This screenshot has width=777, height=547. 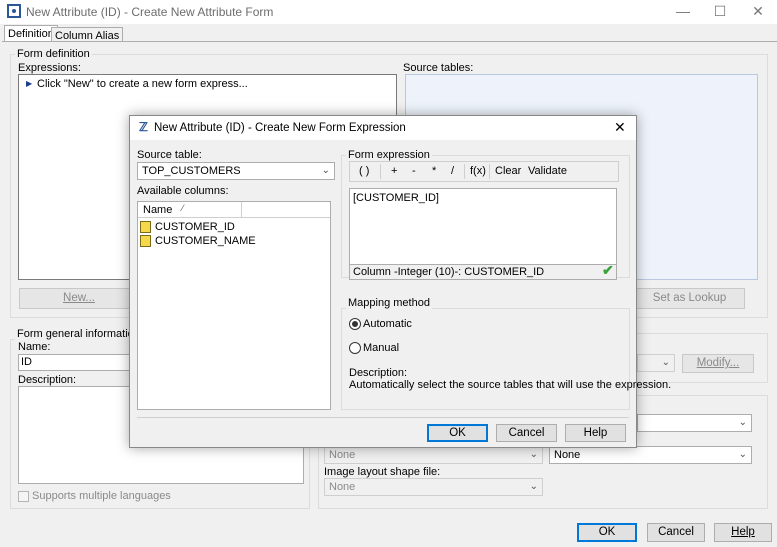 I want to click on play-icon: ▶, so click(x=29, y=83).